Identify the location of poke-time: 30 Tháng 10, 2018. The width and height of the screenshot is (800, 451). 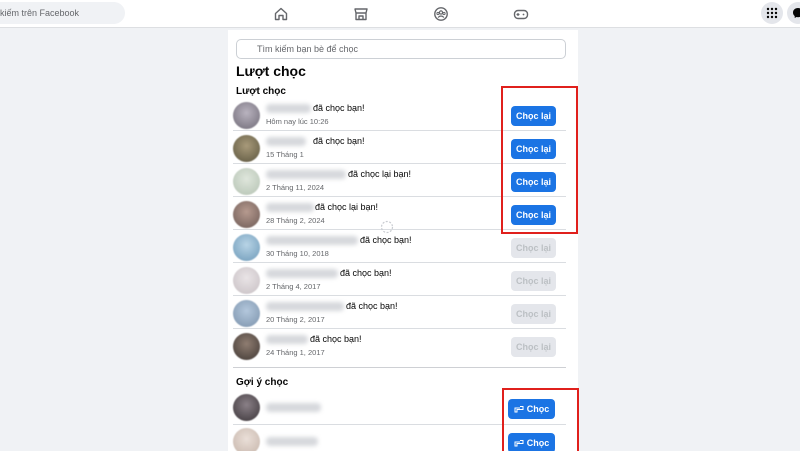
(297, 253).